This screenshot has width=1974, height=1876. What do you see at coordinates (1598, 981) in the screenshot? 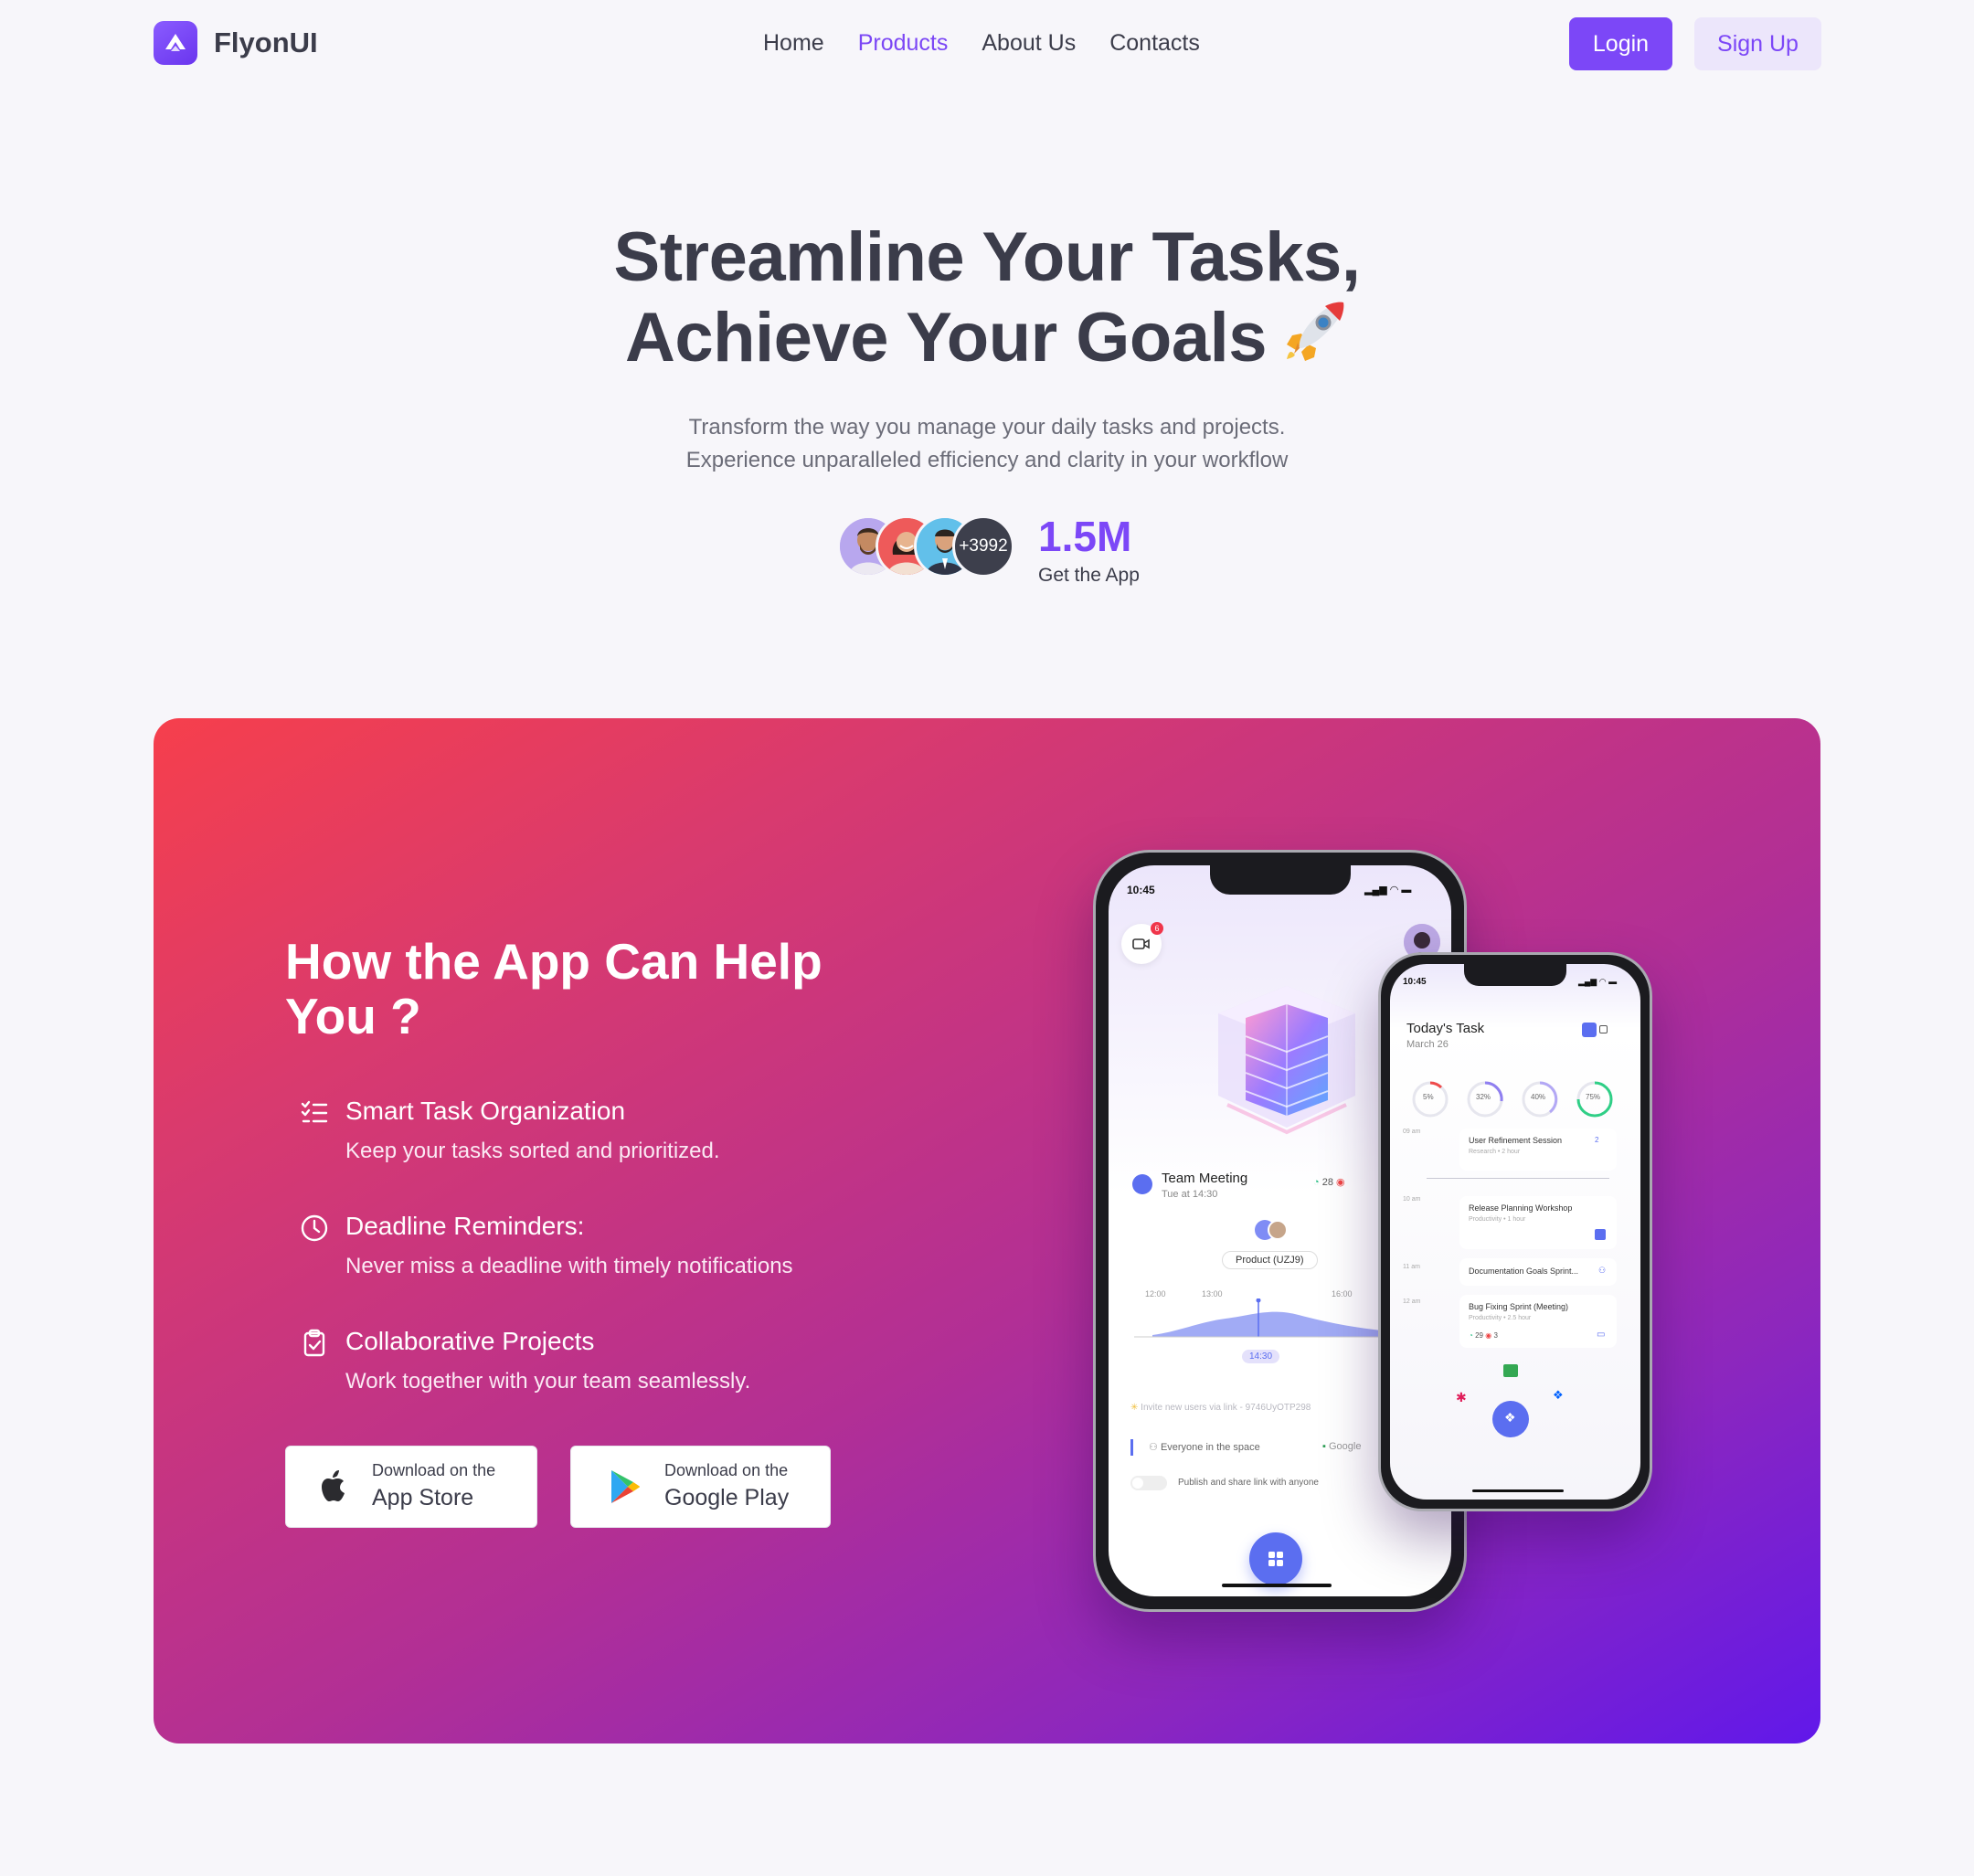
I see `status-icons: ▂▄▆ ◠ ▬` at bounding box center [1598, 981].